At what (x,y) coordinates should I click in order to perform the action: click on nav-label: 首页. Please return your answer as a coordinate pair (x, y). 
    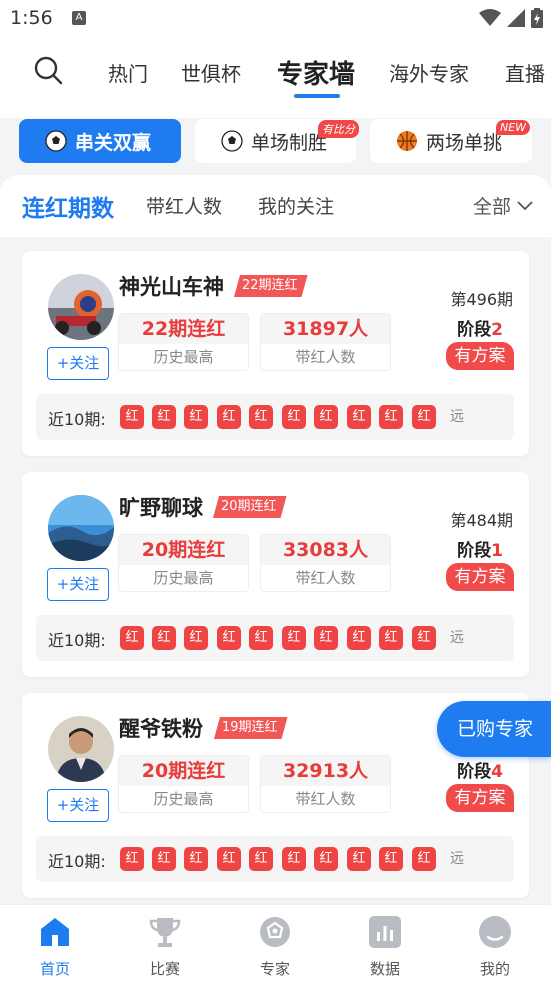
    Looking at the image, I should click on (54, 969).